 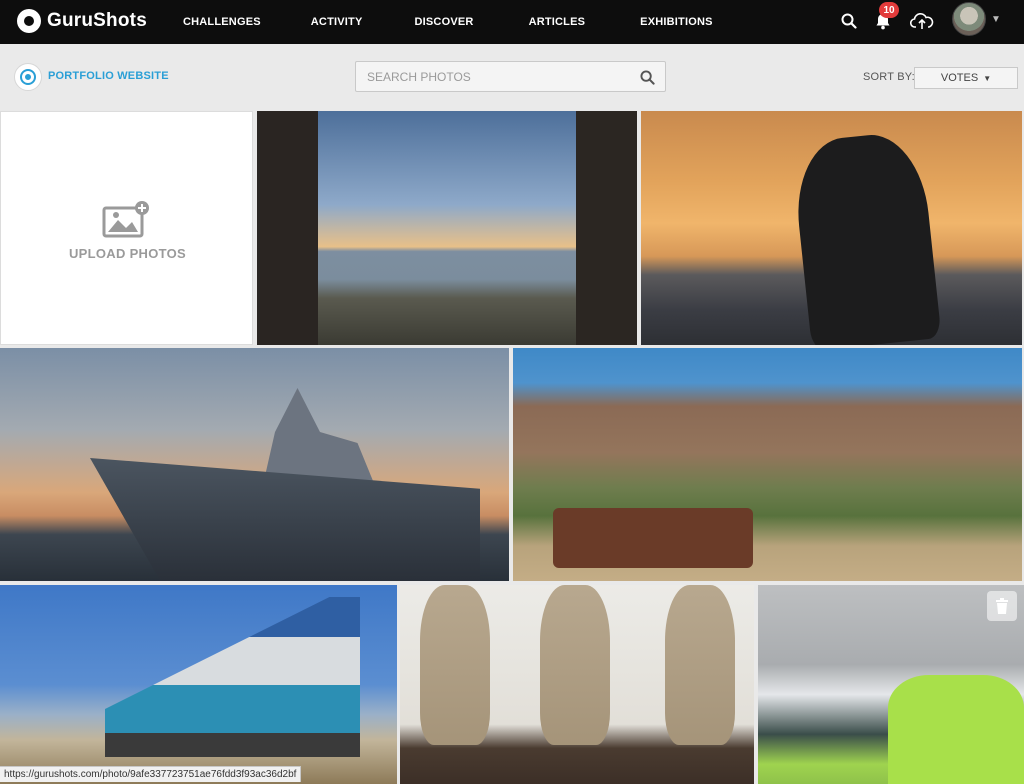 I want to click on nav-exhibitions: EXHIBITIONS, so click(x=676, y=22).